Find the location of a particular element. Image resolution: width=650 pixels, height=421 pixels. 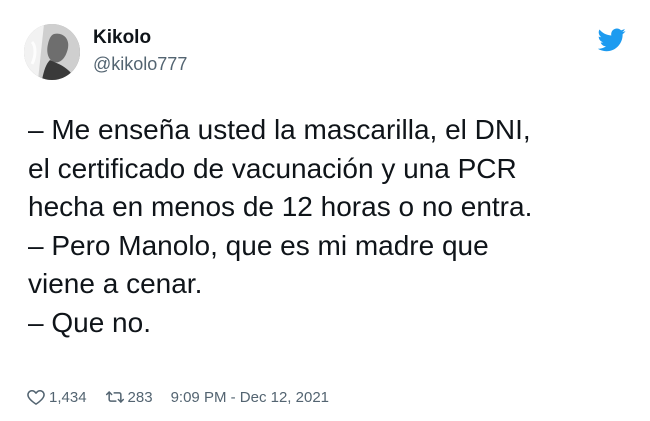

retweet-count: 283 is located at coordinates (140, 397).